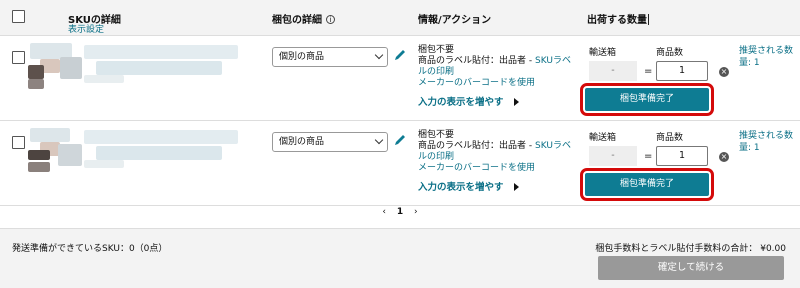 This screenshot has width=800, height=288. I want to click on next-page-icon: ›, so click(416, 212).